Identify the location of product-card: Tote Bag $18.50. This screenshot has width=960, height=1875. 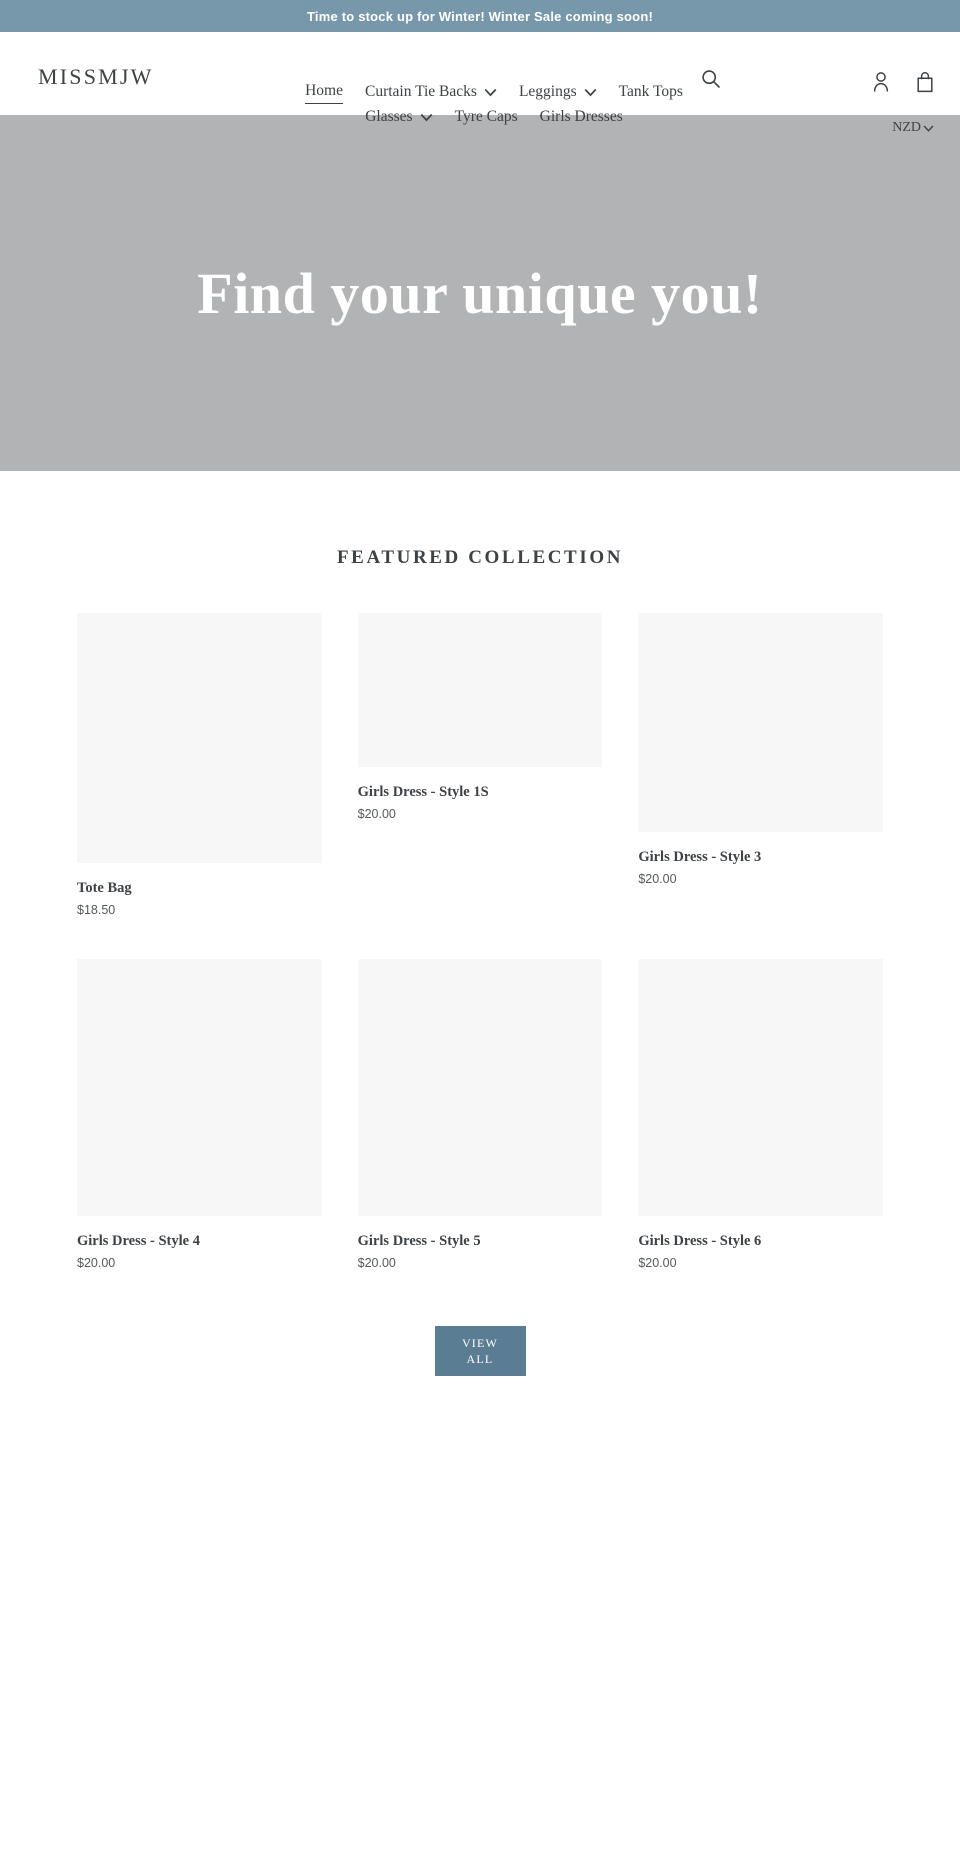
(199, 765).